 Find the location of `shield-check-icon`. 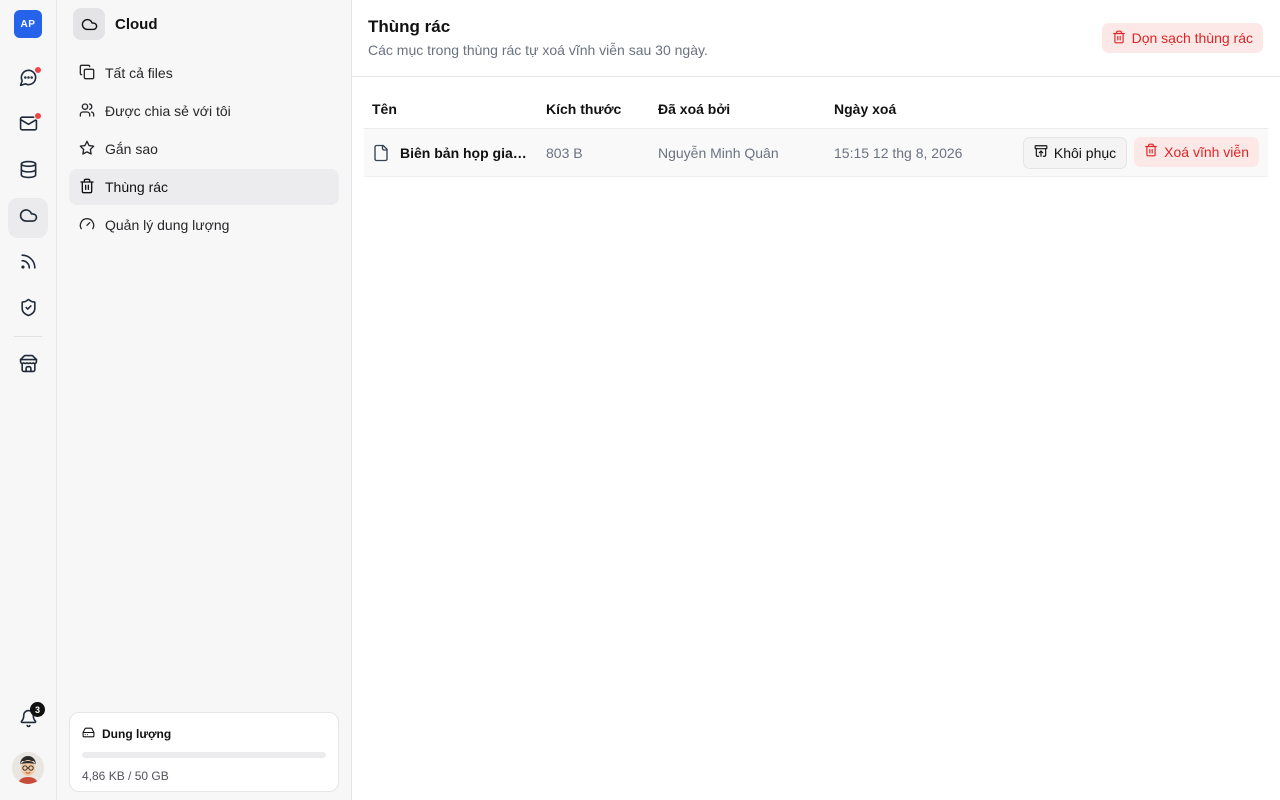

shield-check-icon is located at coordinates (28, 310).